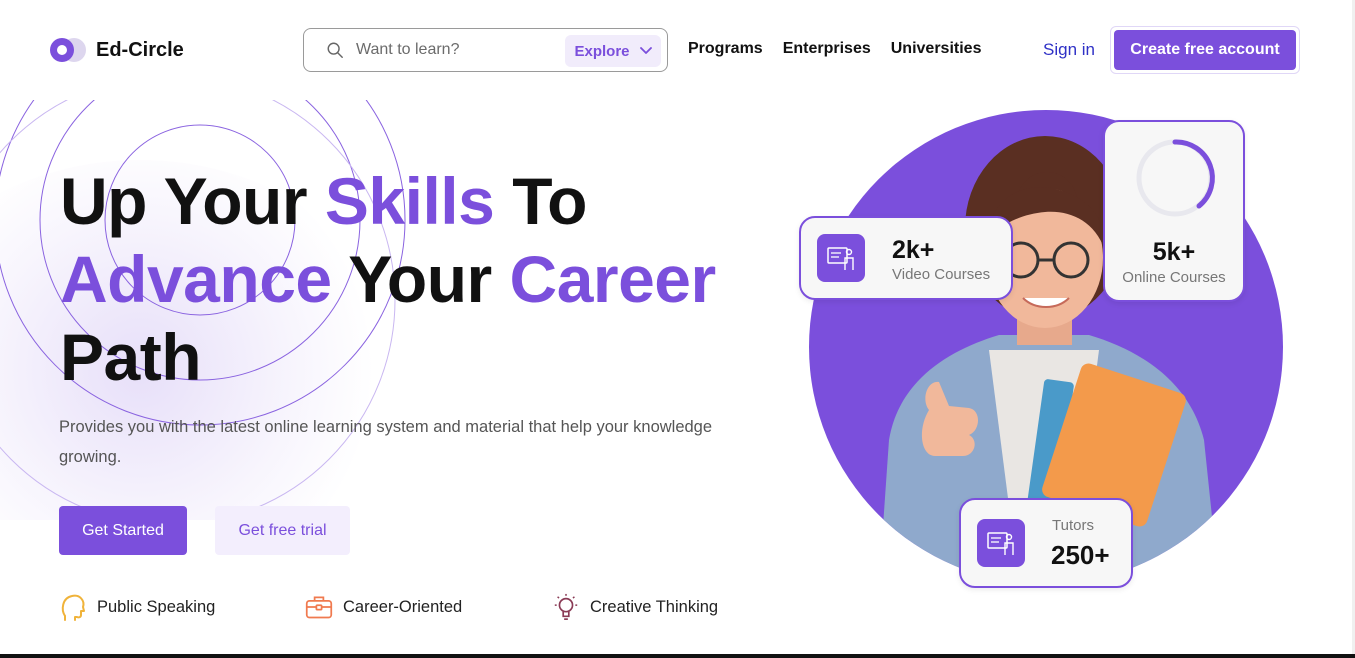 Image resolution: width=1355 pixels, height=658 pixels. I want to click on main-nav: Programs Enterprises Universities, so click(834, 49).